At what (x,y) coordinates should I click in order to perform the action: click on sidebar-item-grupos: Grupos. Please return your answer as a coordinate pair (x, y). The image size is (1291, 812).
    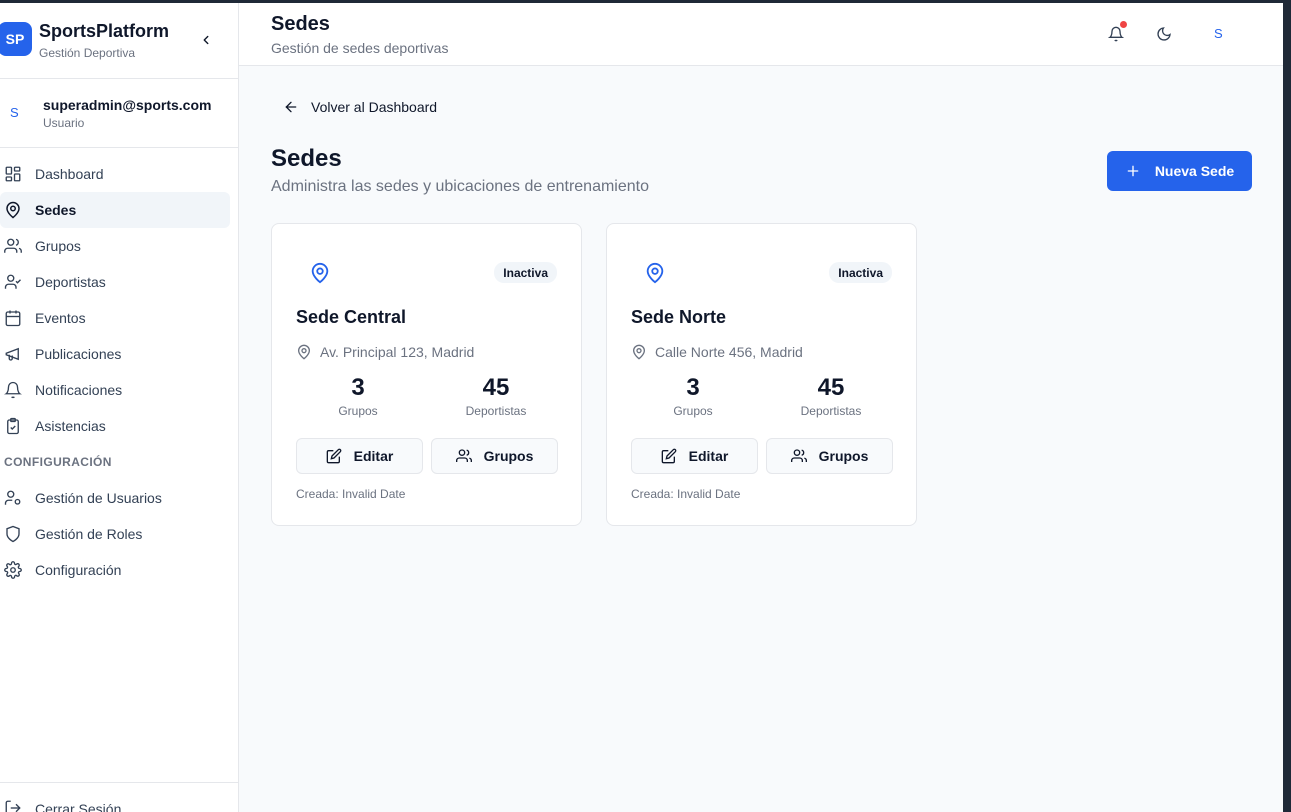
    Looking at the image, I should click on (119, 246).